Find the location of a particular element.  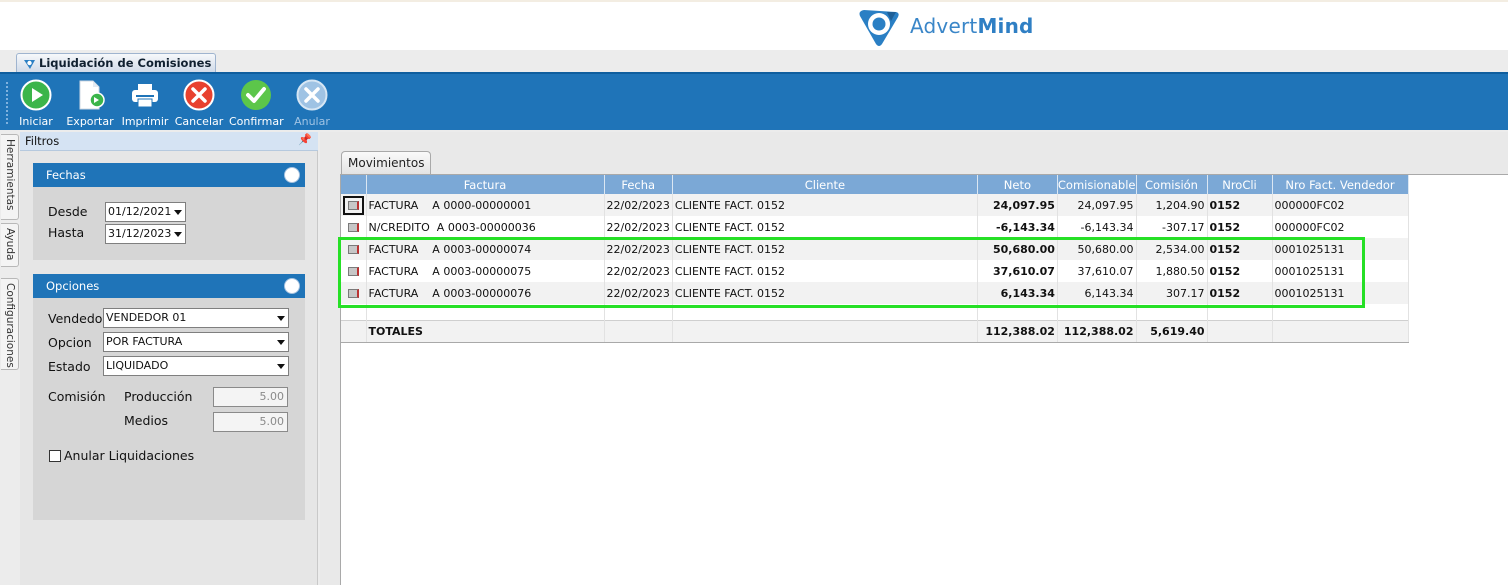

tab-ayuda-label: Ayuda is located at coordinates (10, 244).